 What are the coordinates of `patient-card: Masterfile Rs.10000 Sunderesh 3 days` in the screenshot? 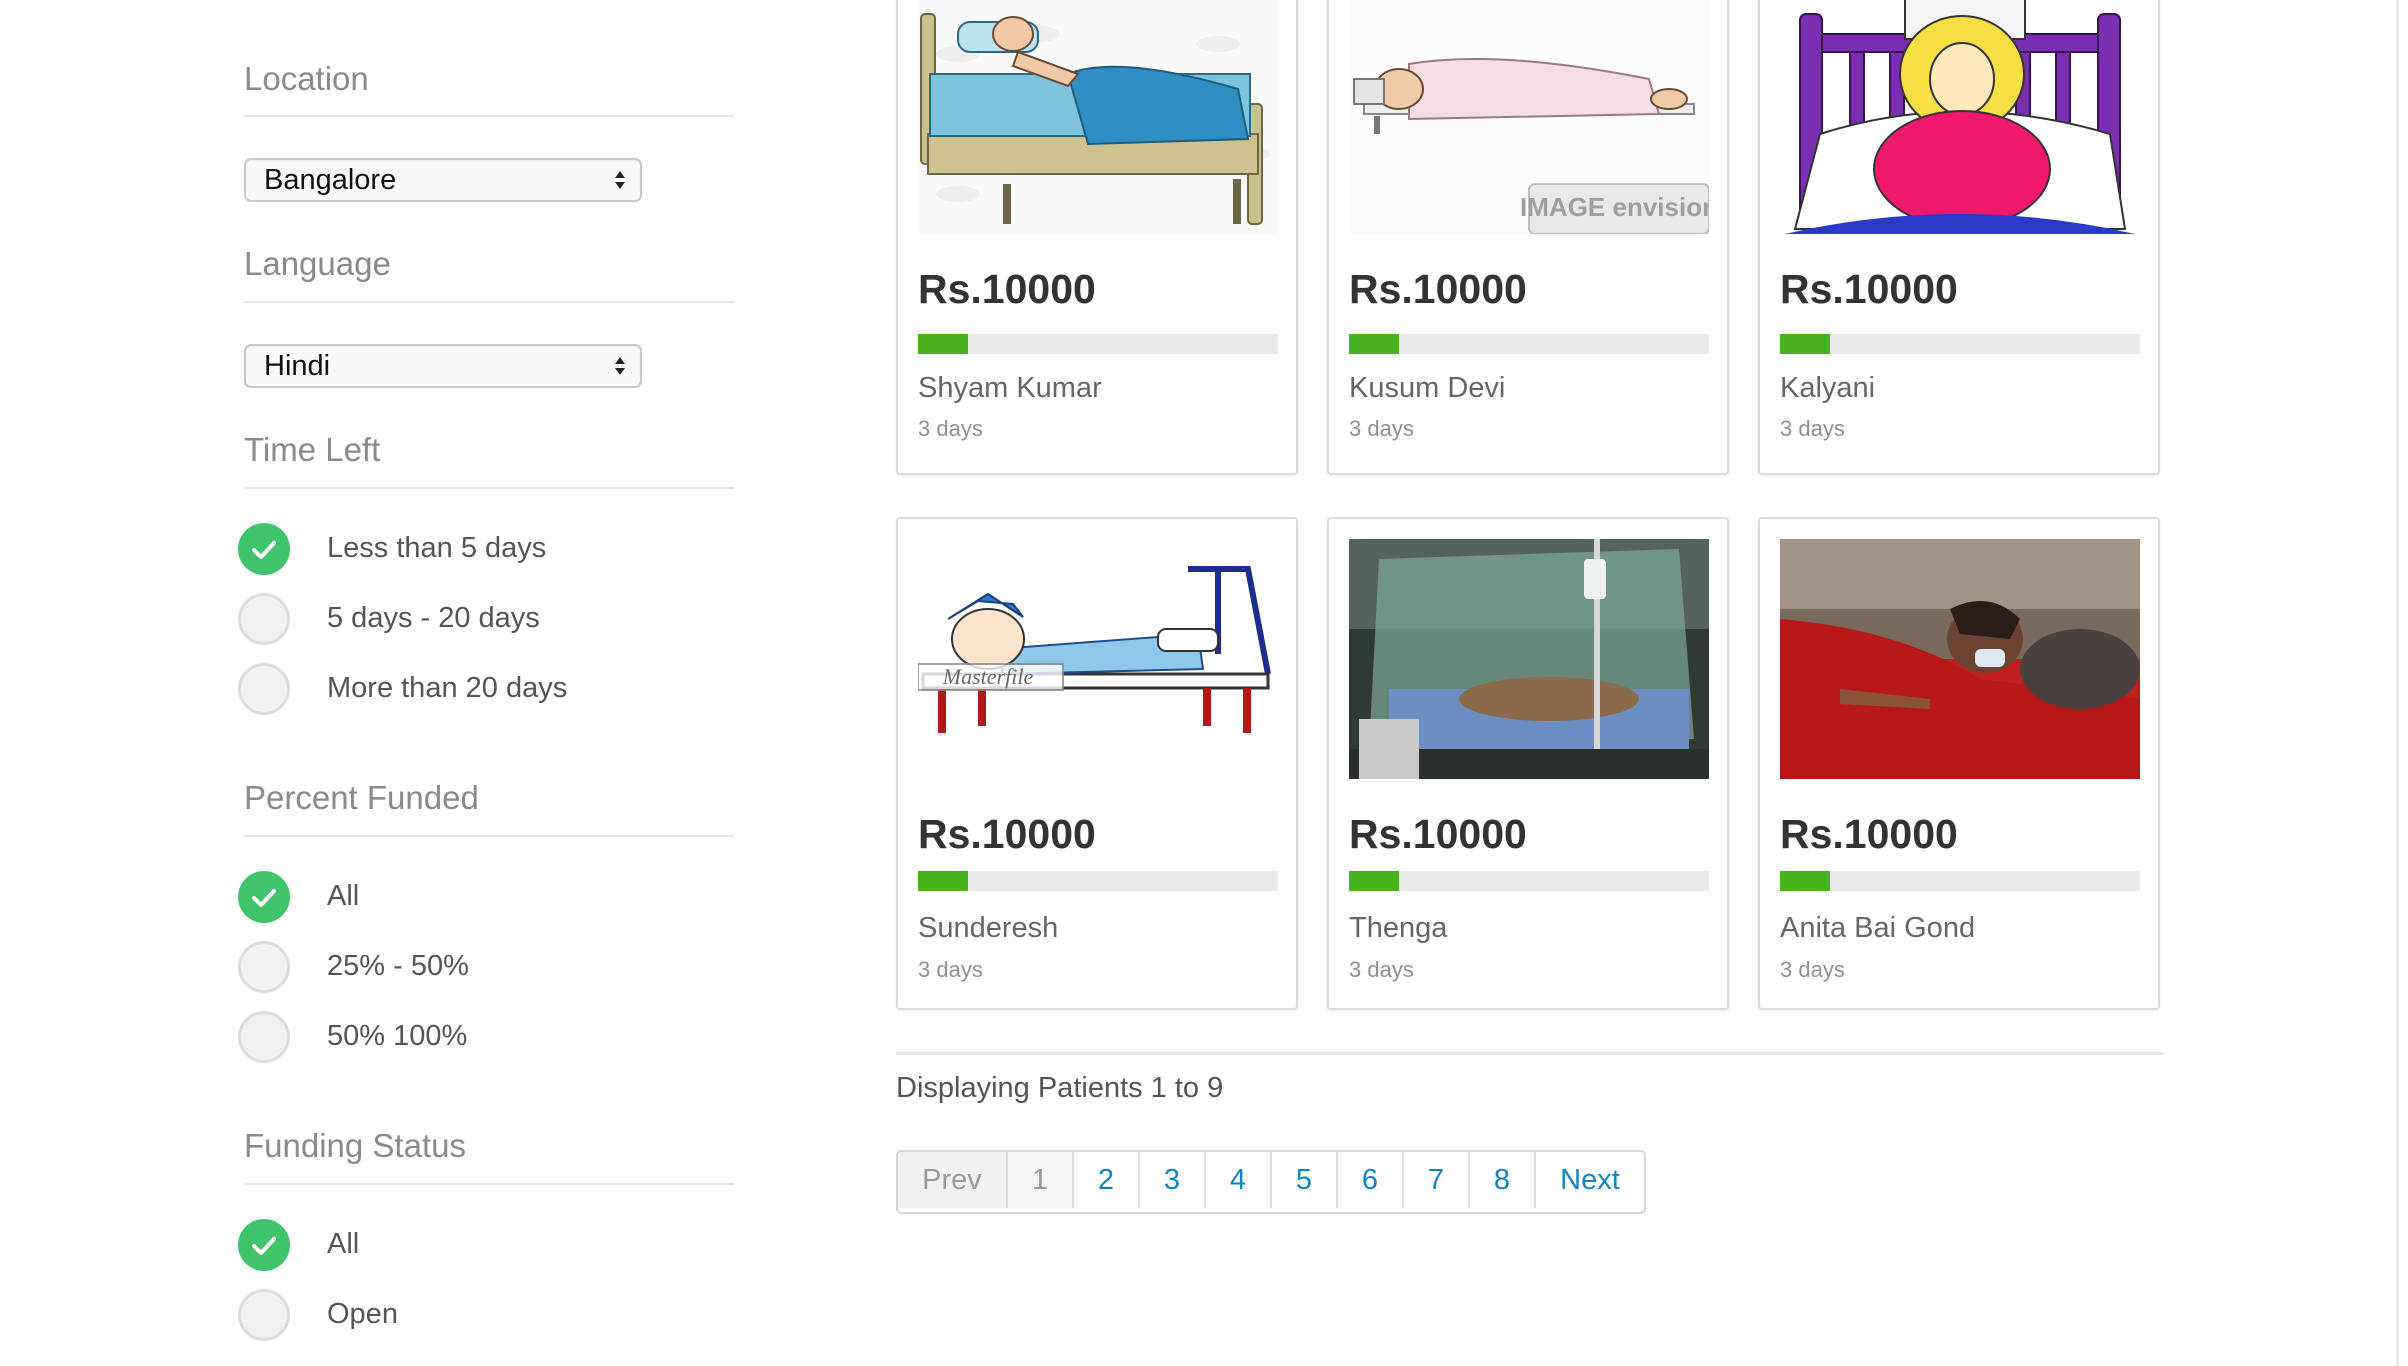 It's located at (1097, 763).